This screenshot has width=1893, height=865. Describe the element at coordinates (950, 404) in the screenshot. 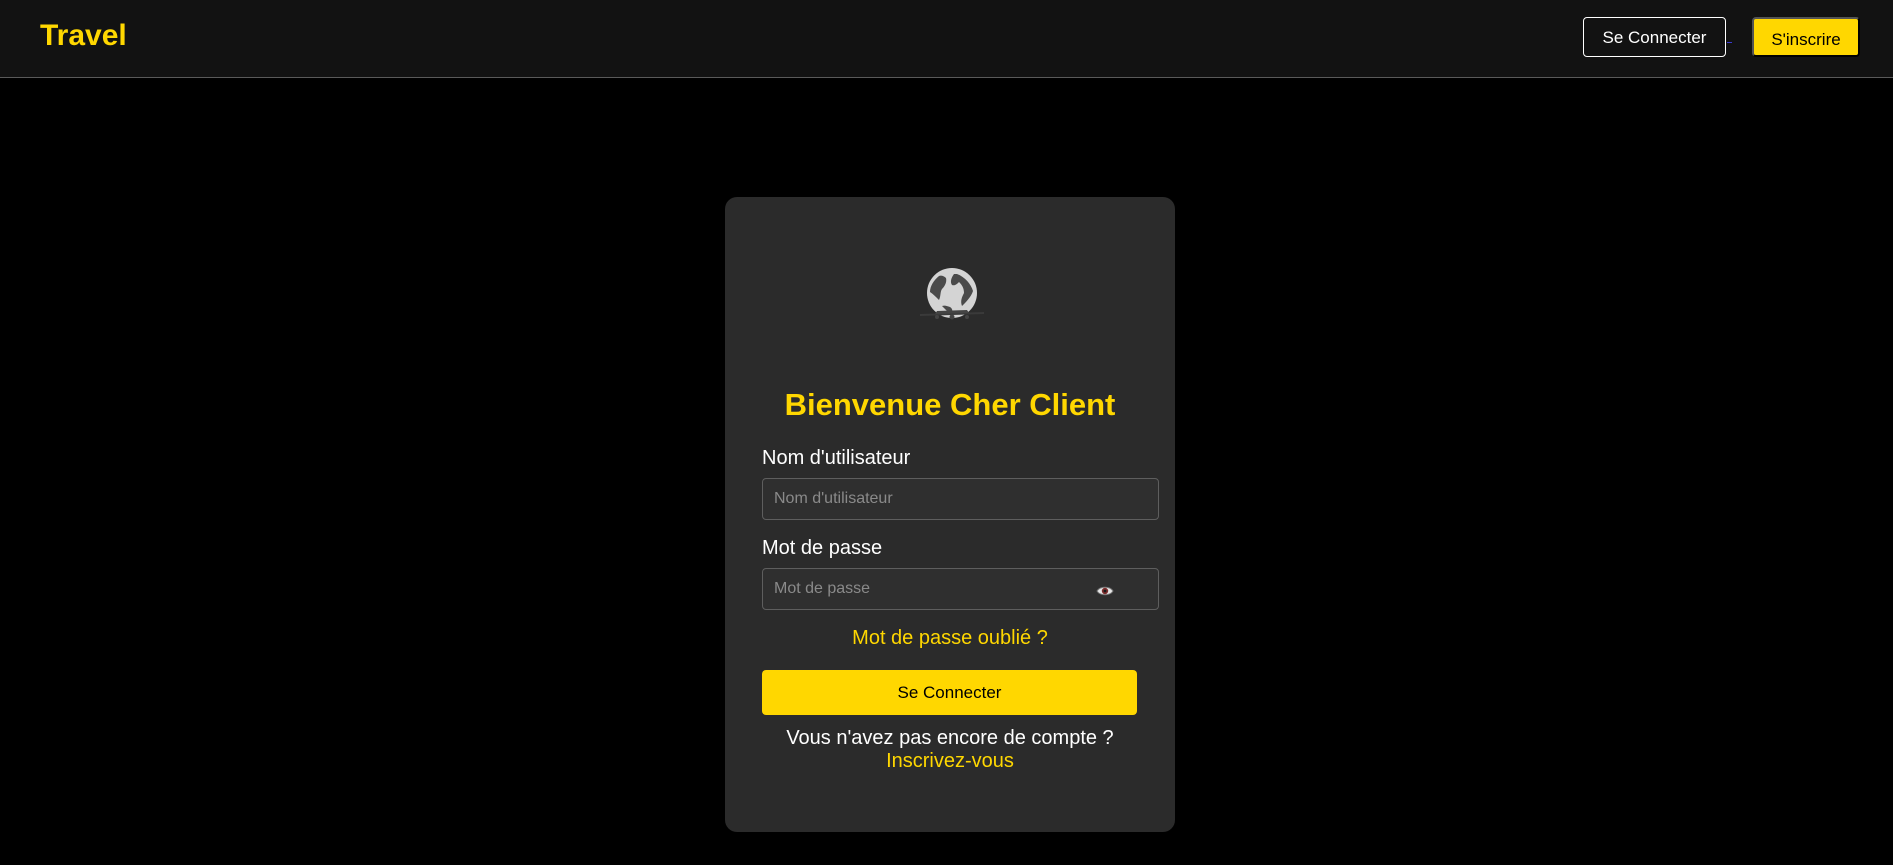

I see `welcome-title: Bienvenue Cher Client` at that location.